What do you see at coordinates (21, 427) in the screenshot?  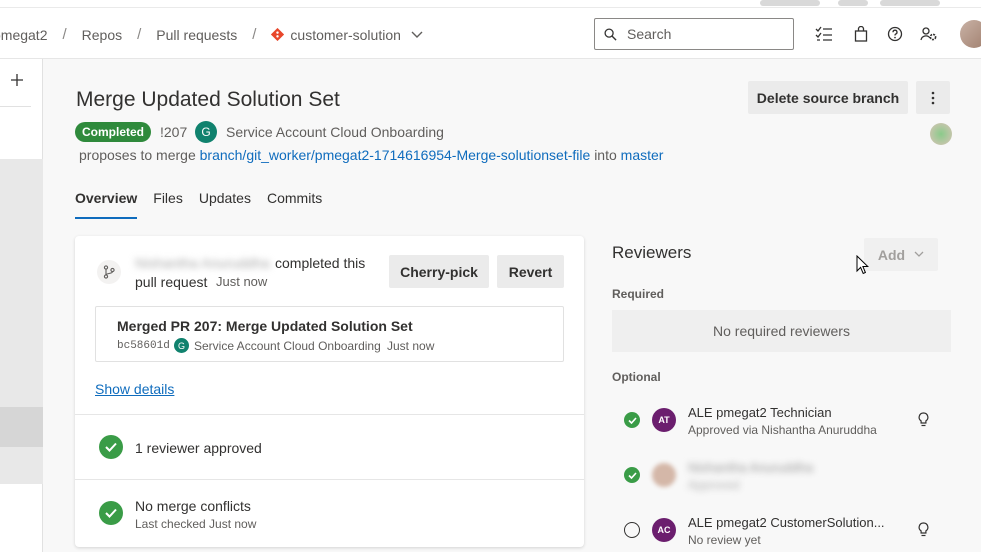 I see `rail-selected-item` at bounding box center [21, 427].